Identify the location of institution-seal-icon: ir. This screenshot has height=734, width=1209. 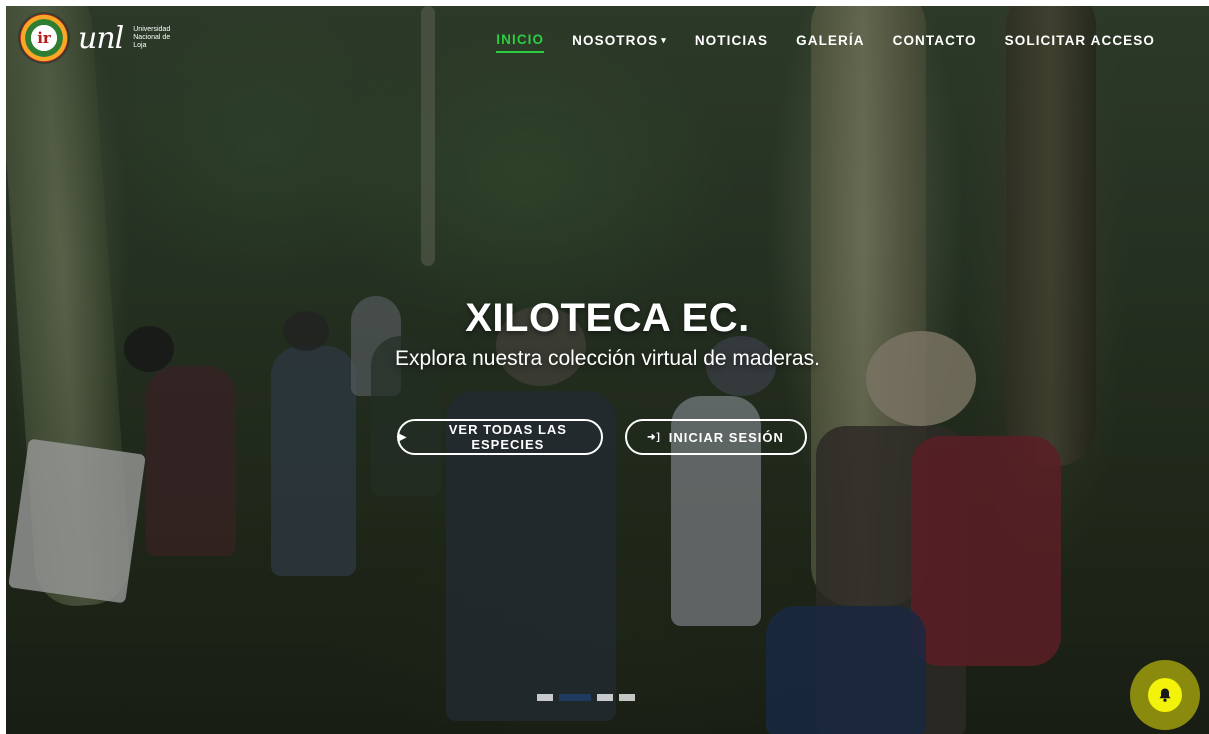
(44, 38).